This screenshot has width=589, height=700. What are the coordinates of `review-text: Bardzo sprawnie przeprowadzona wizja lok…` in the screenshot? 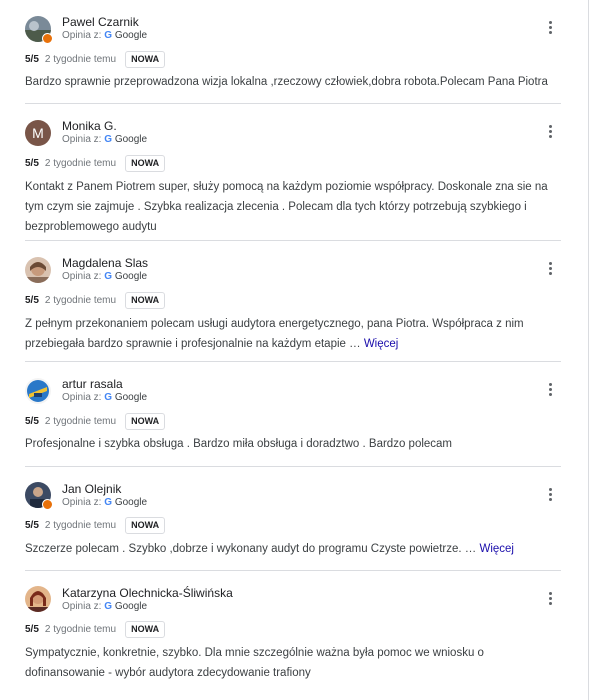 It's located at (290, 82).